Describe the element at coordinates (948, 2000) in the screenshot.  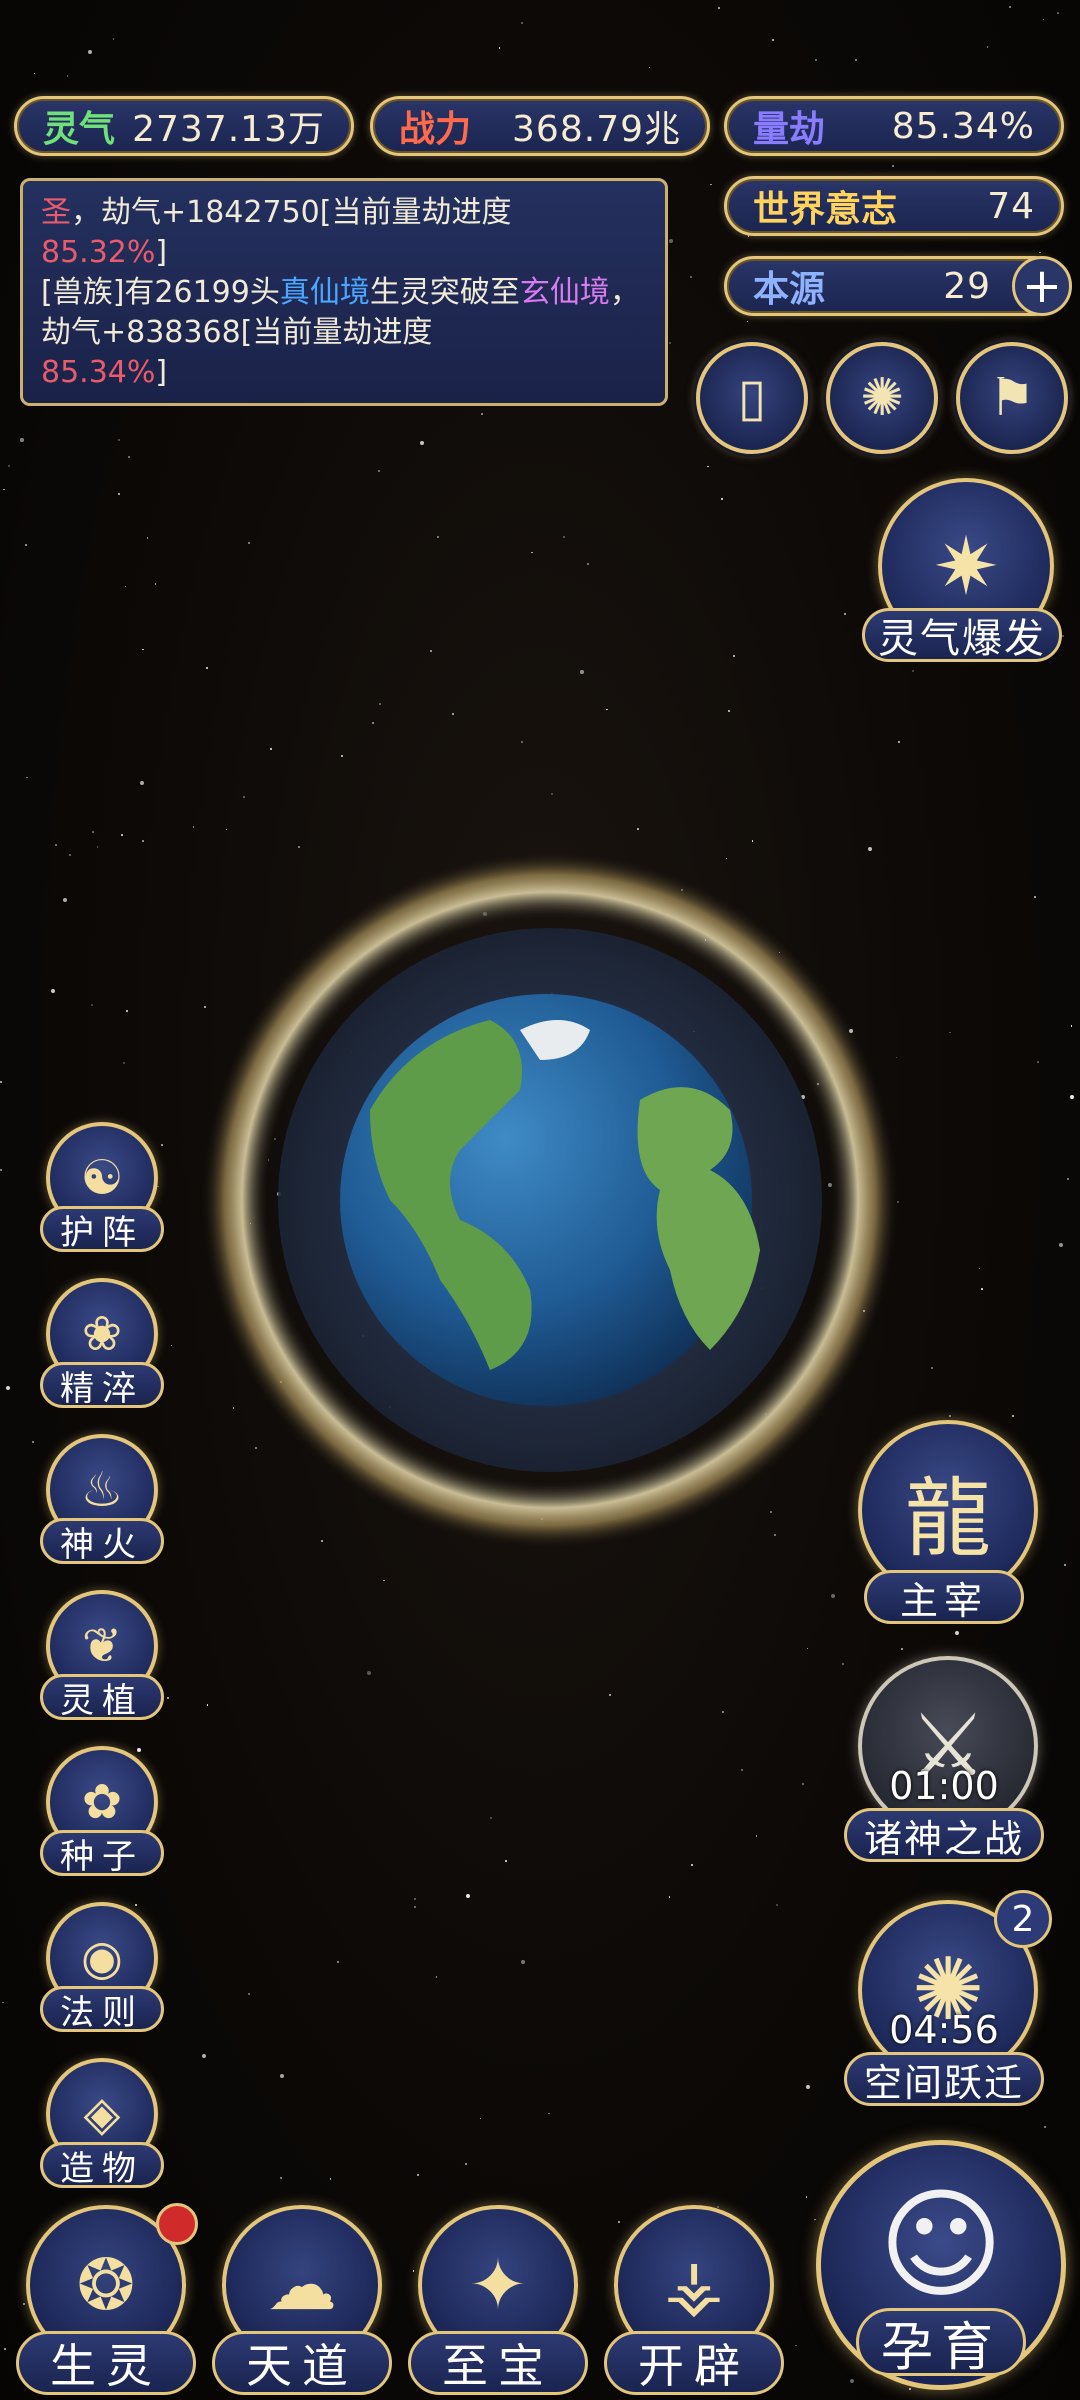
I see `kongjian-yueqian-button: ✺ 04:56 空间跃迁 2` at that location.